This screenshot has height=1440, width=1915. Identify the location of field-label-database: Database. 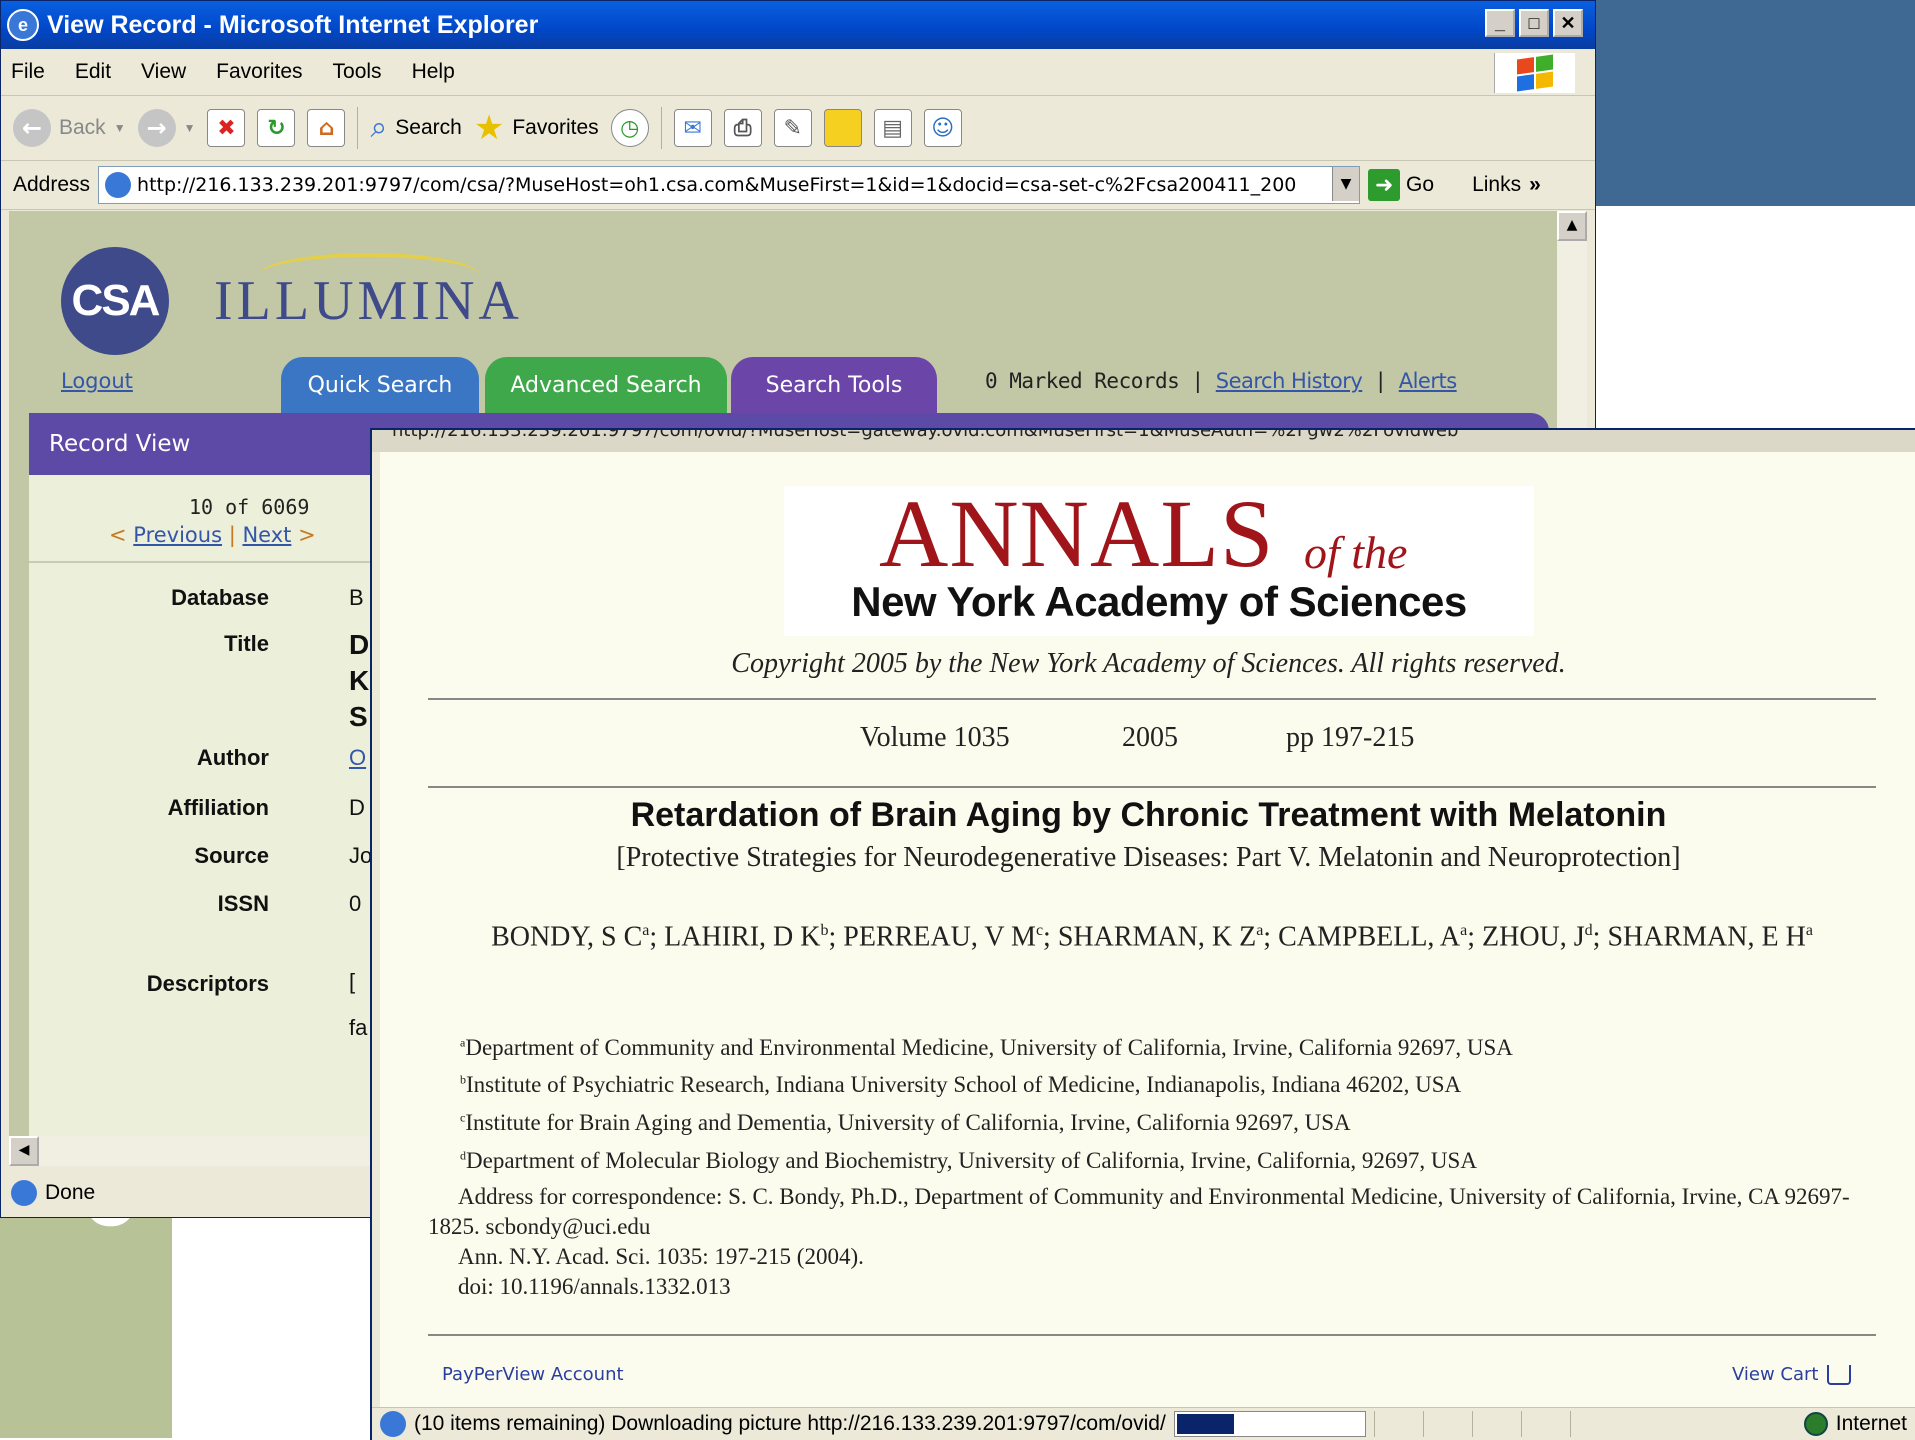
(220, 597).